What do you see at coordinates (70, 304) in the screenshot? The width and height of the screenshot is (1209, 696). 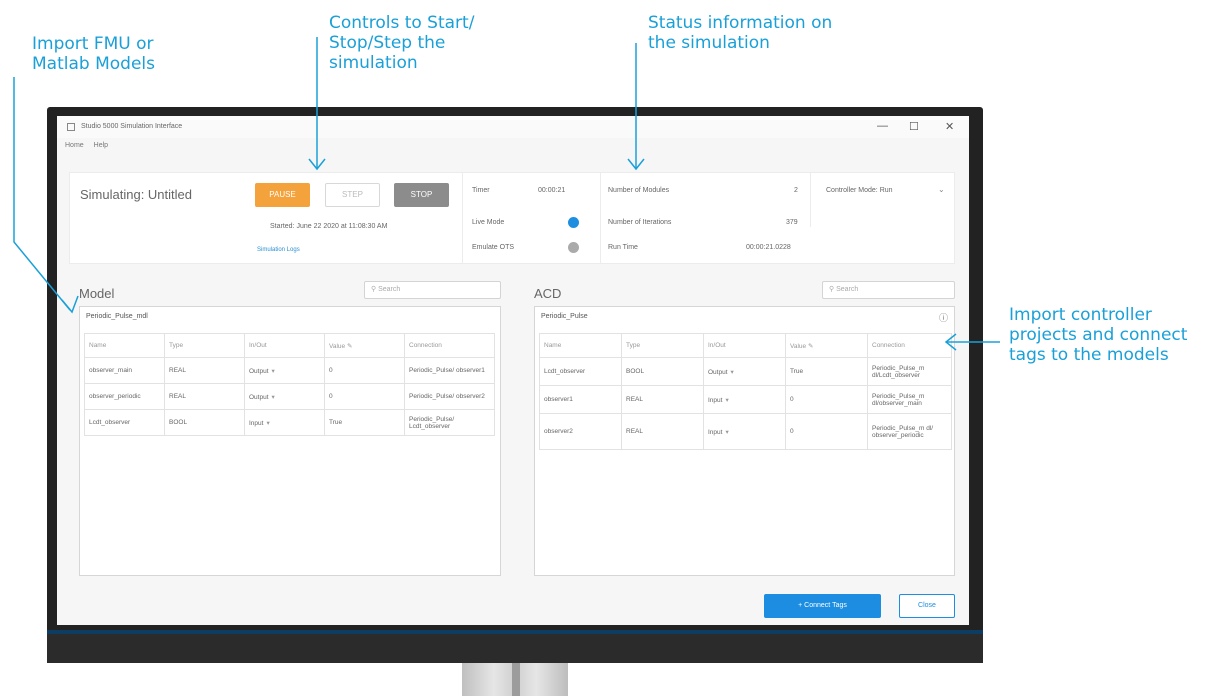 I see `arrow-head-icon` at bounding box center [70, 304].